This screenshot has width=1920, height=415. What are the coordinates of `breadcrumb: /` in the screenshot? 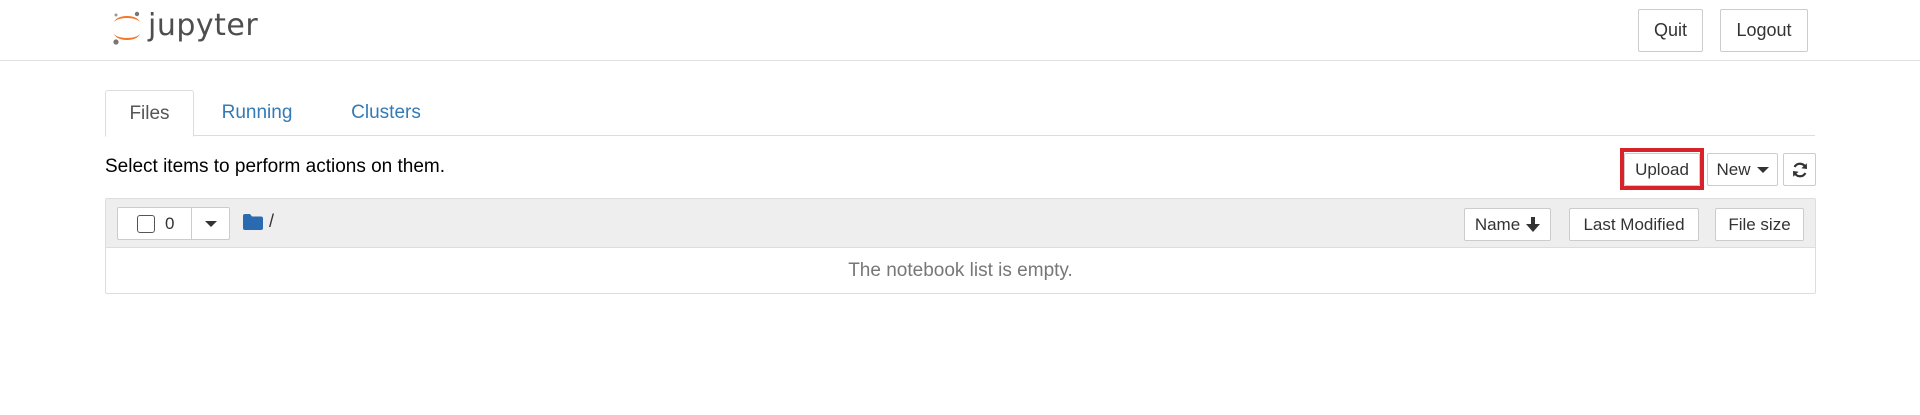 It's located at (258, 221).